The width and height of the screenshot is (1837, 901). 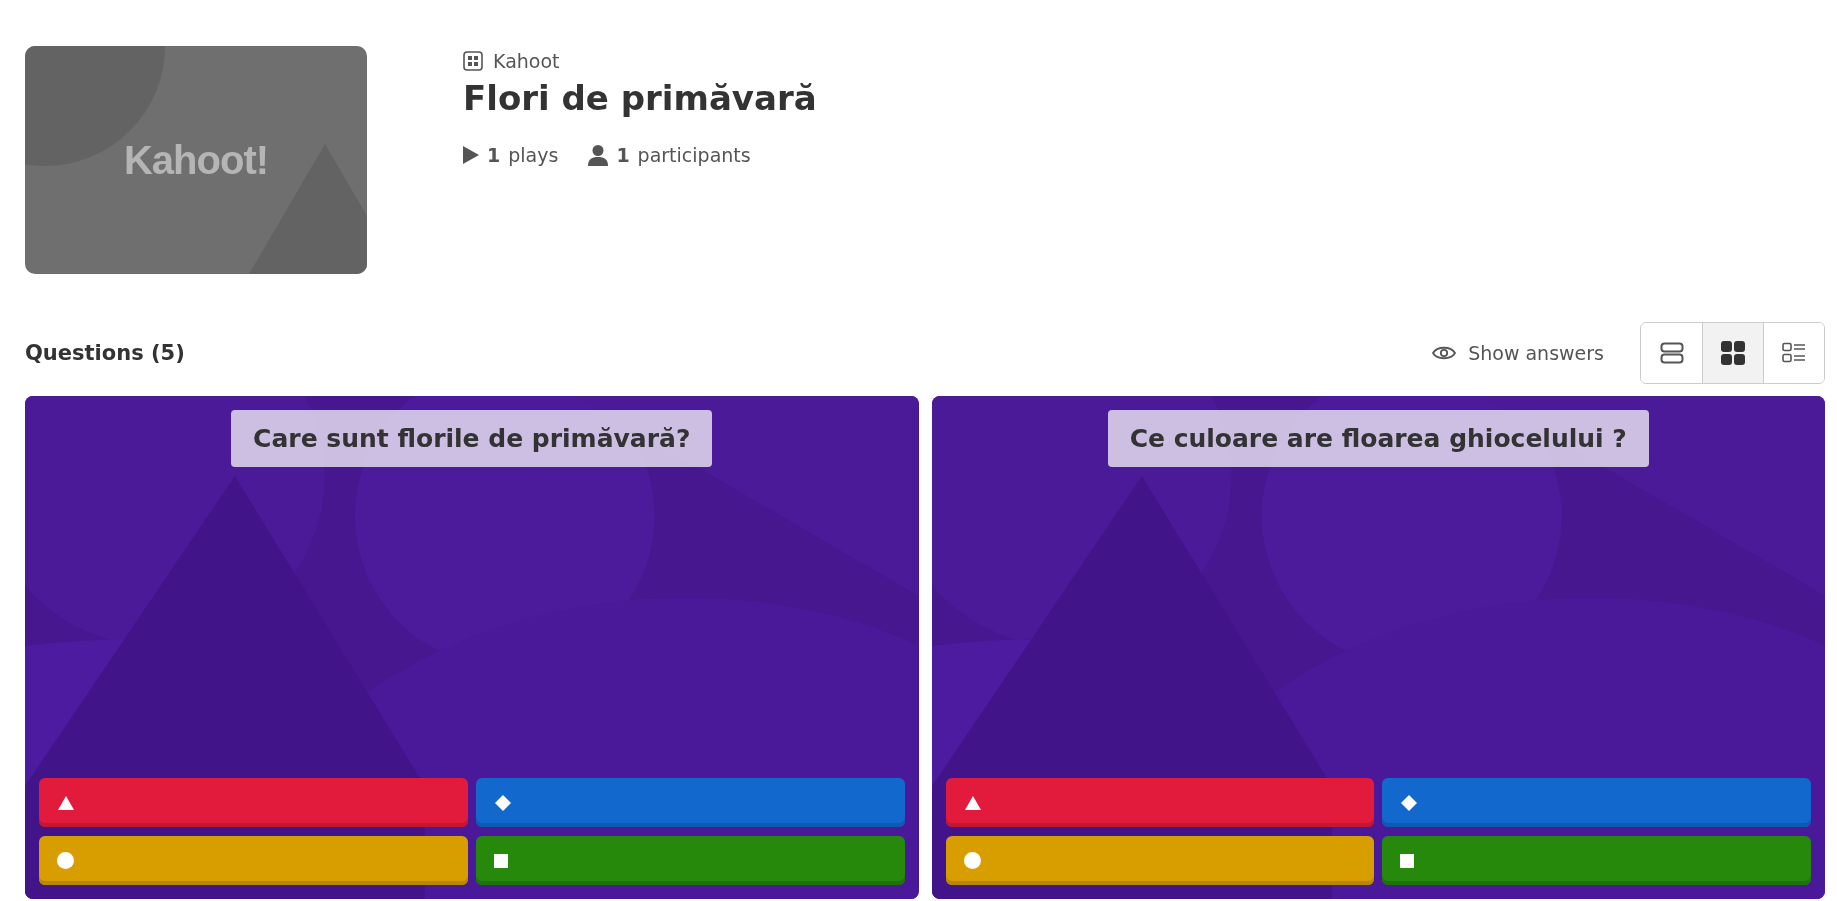 I want to click on person-icon, so click(x=598, y=155).